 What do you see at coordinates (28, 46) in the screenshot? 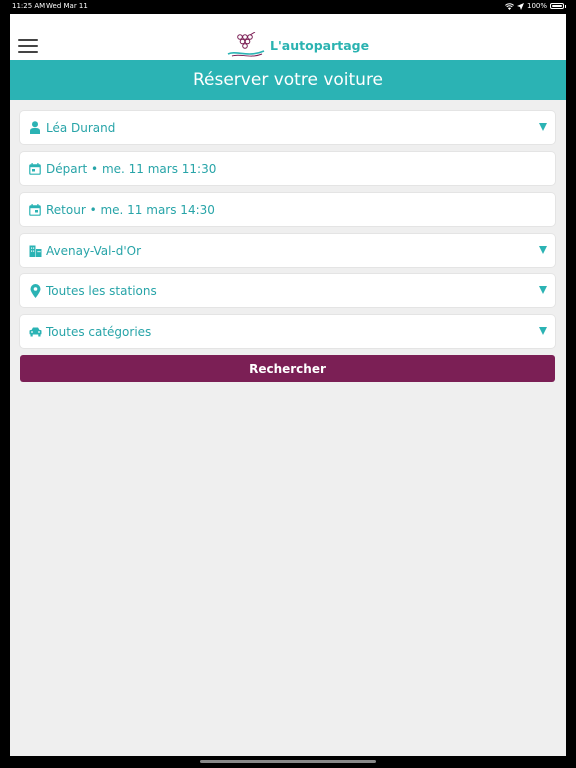
I see `menu-icon` at bounding box center [28, 46].